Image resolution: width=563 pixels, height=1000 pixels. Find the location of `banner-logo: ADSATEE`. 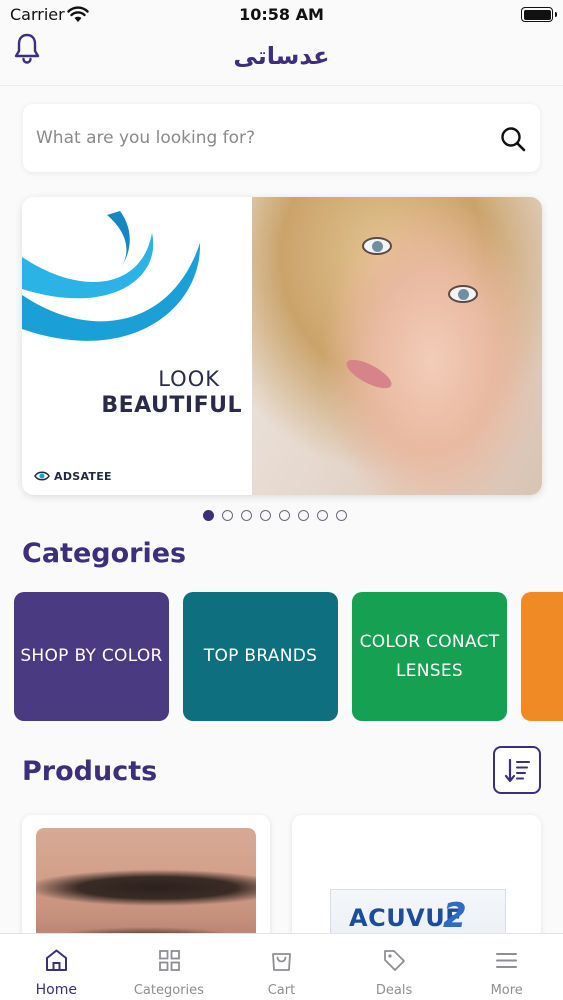

banner-logo: ADSATEE is located at coordinates (73, 476).